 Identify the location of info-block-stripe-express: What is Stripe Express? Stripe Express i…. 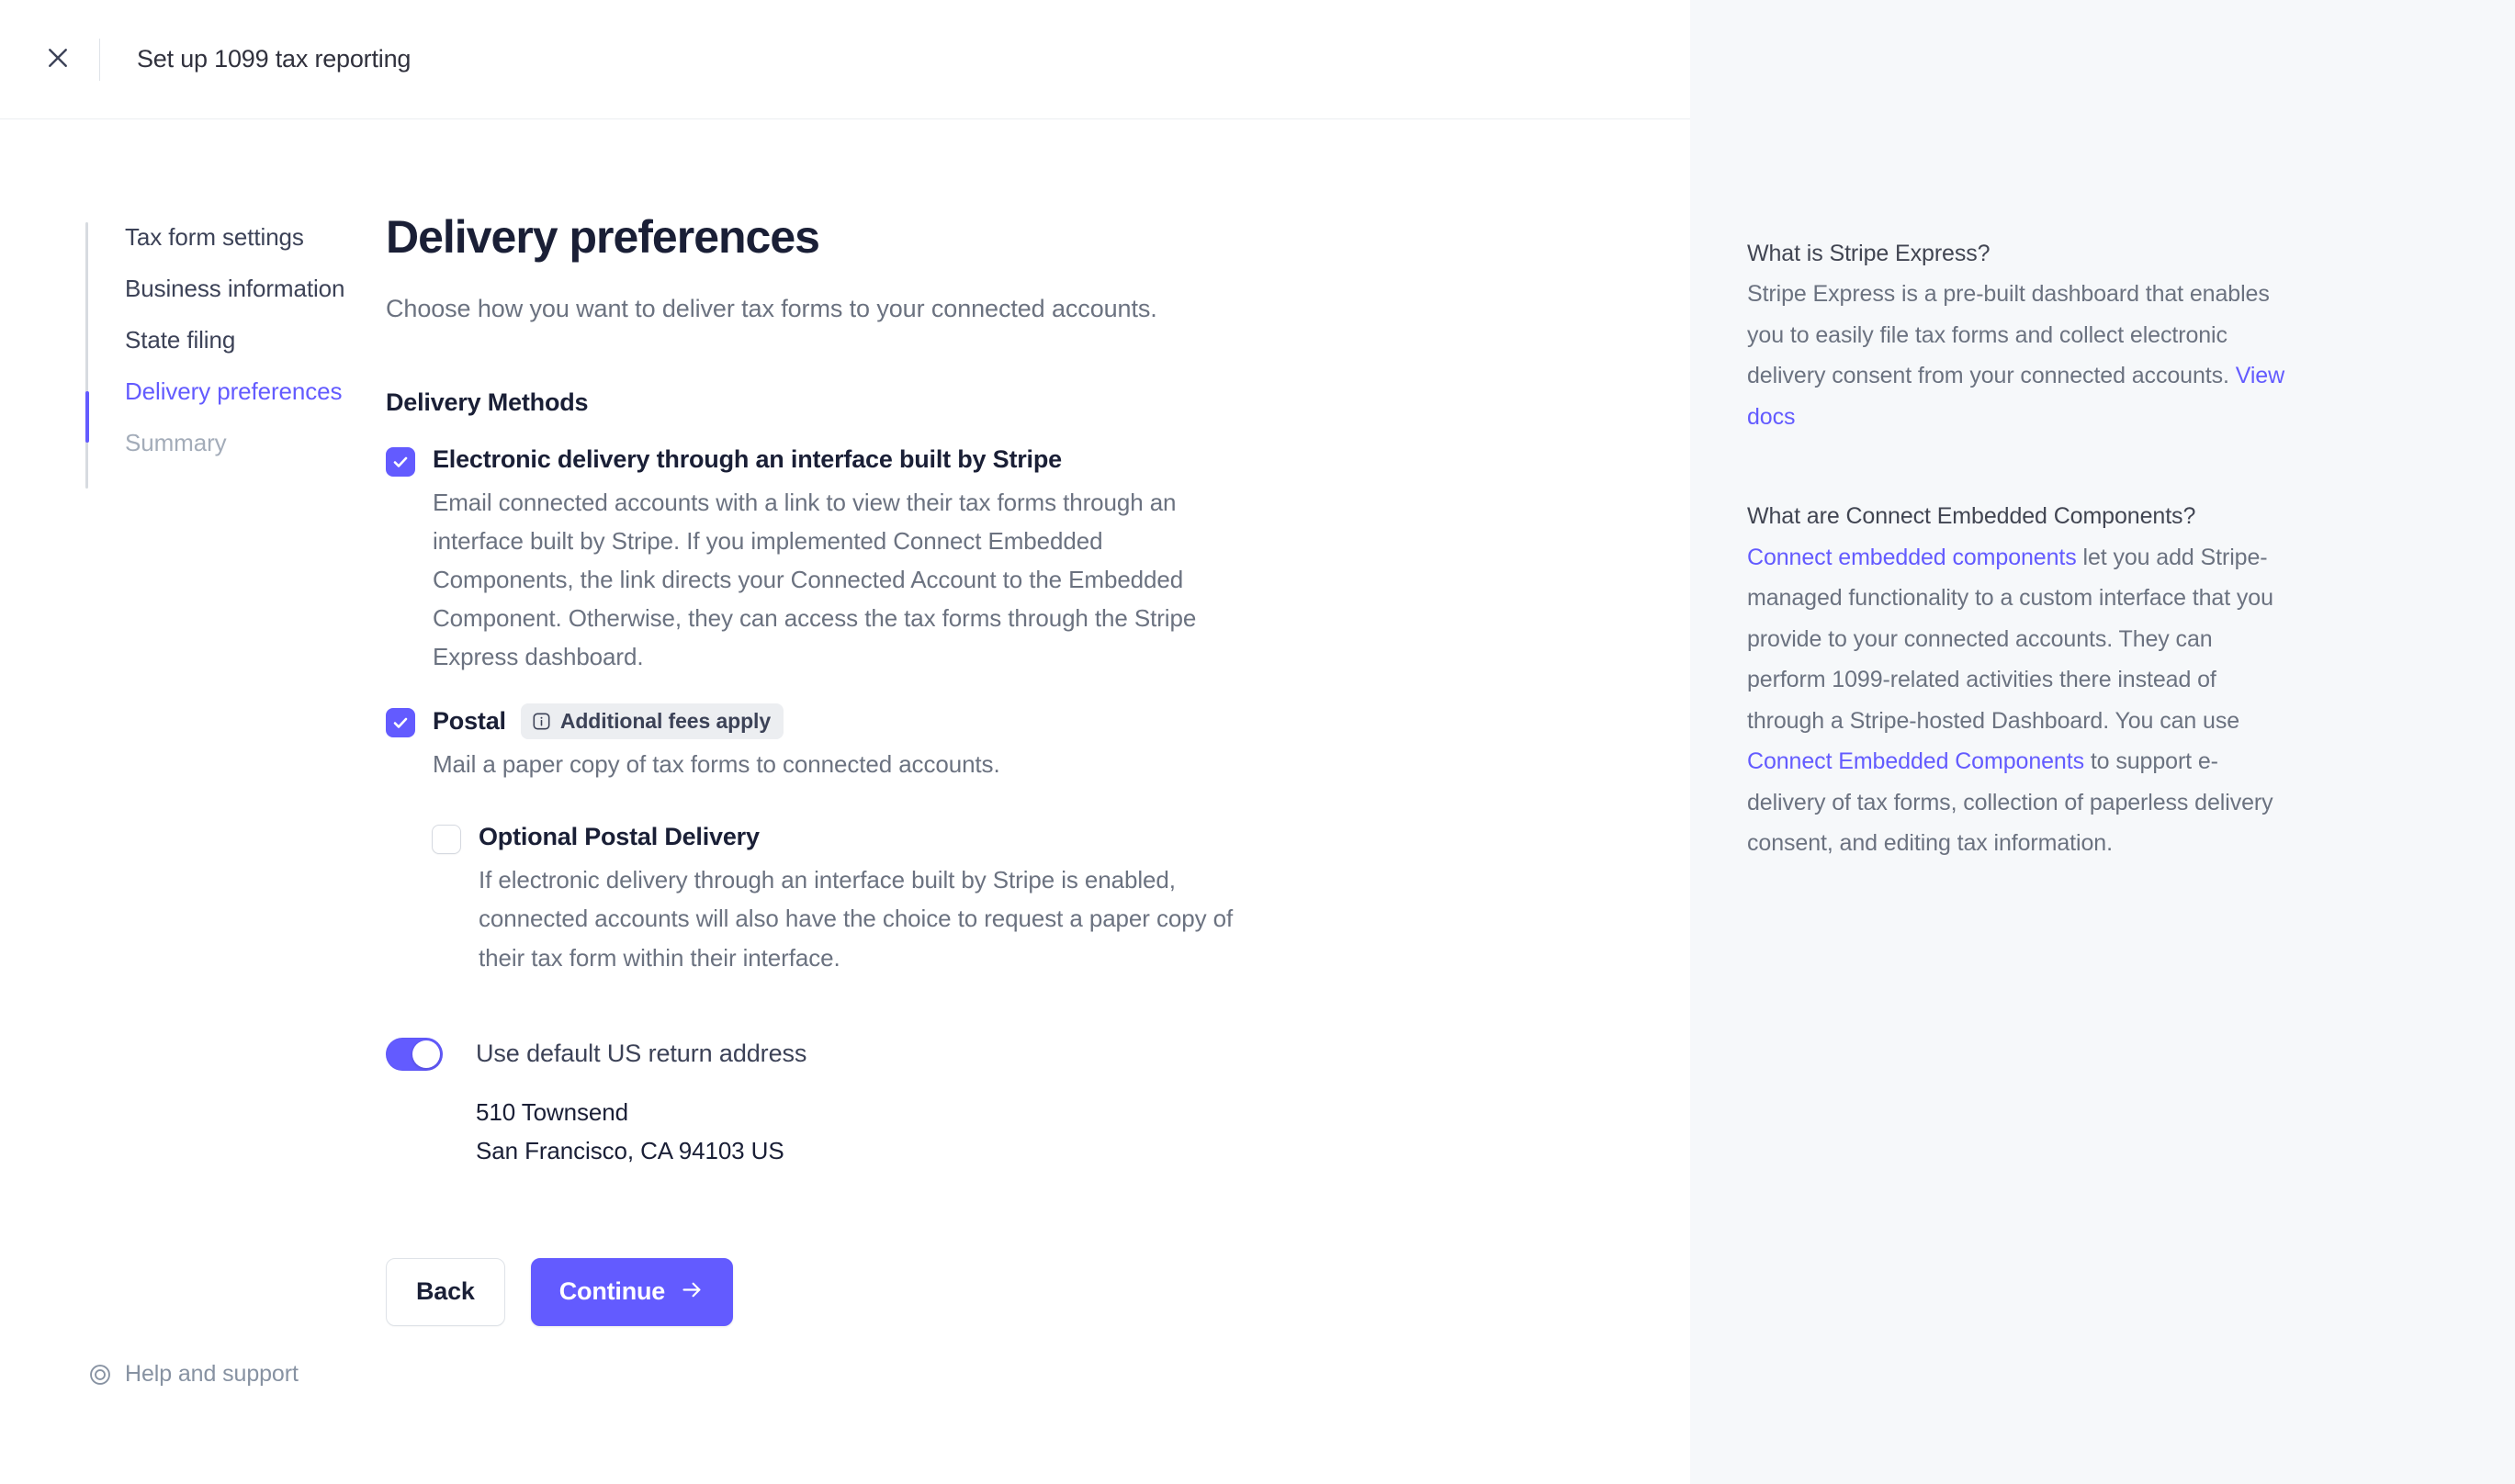
(2019, 337).